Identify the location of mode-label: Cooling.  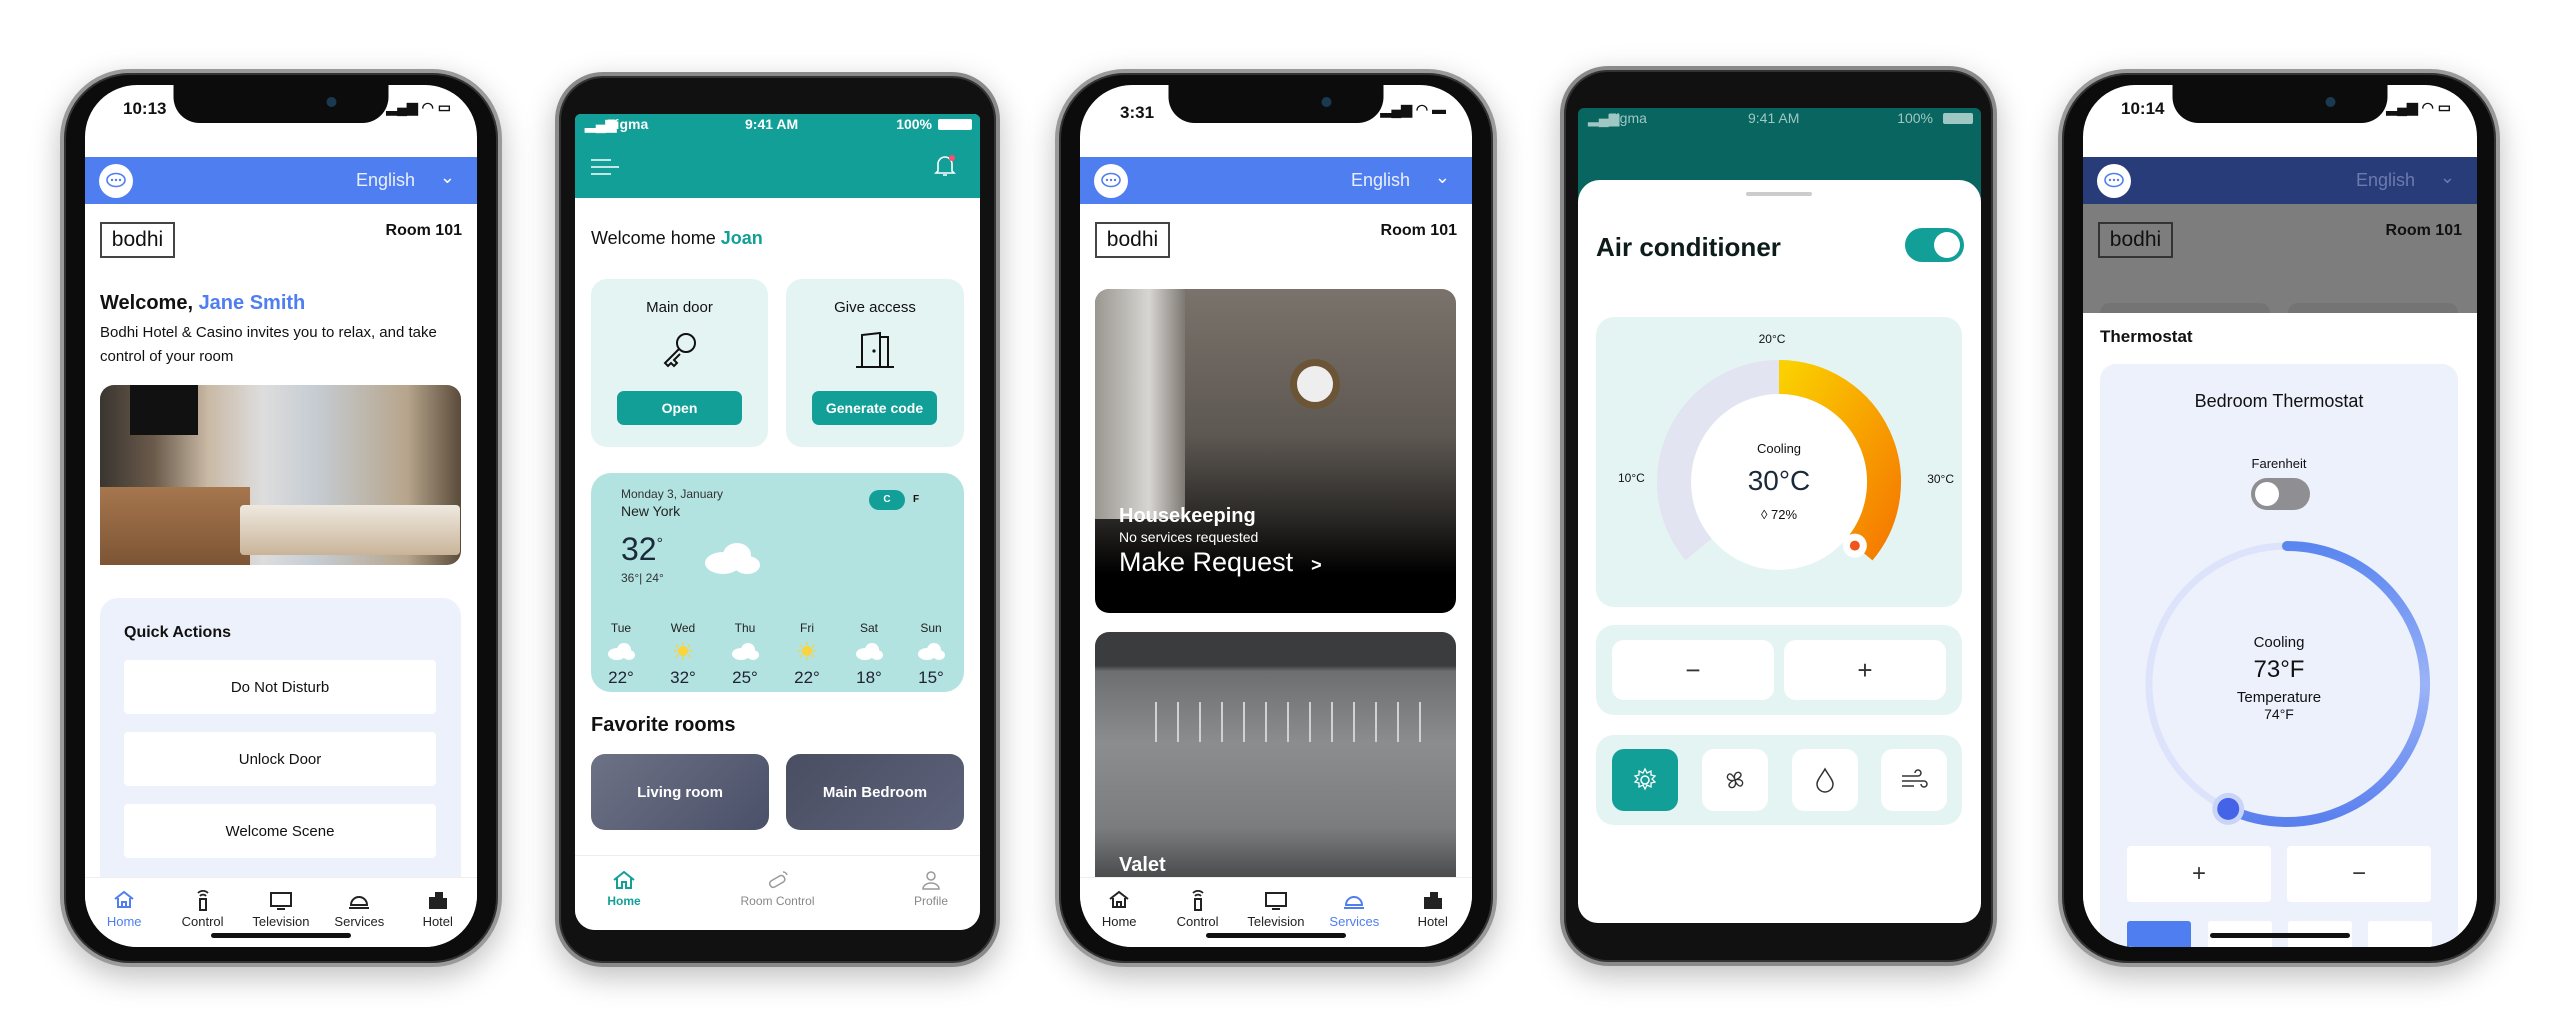
(1779, 448).